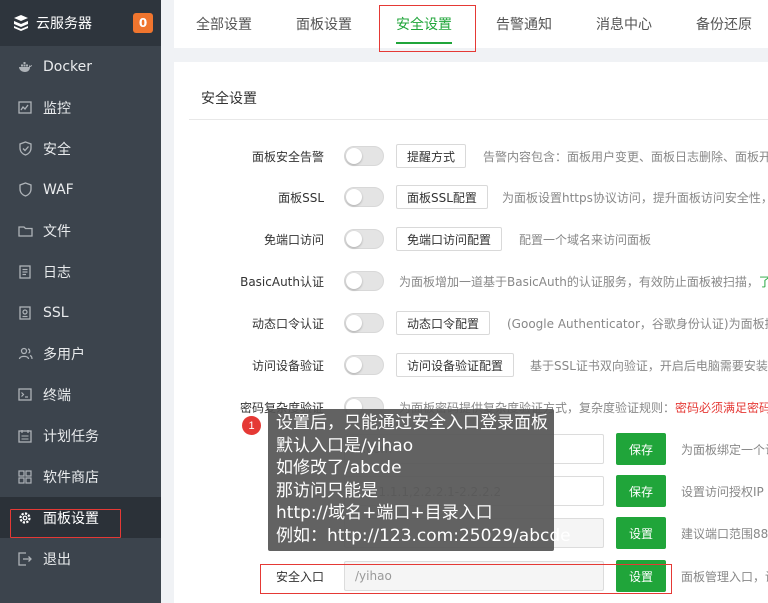 This screenshot has width=768, height=603. What do you see at coordinates (25, 231) in the screenshot?
I see `folder-icon` at bounding box center [25, 231].